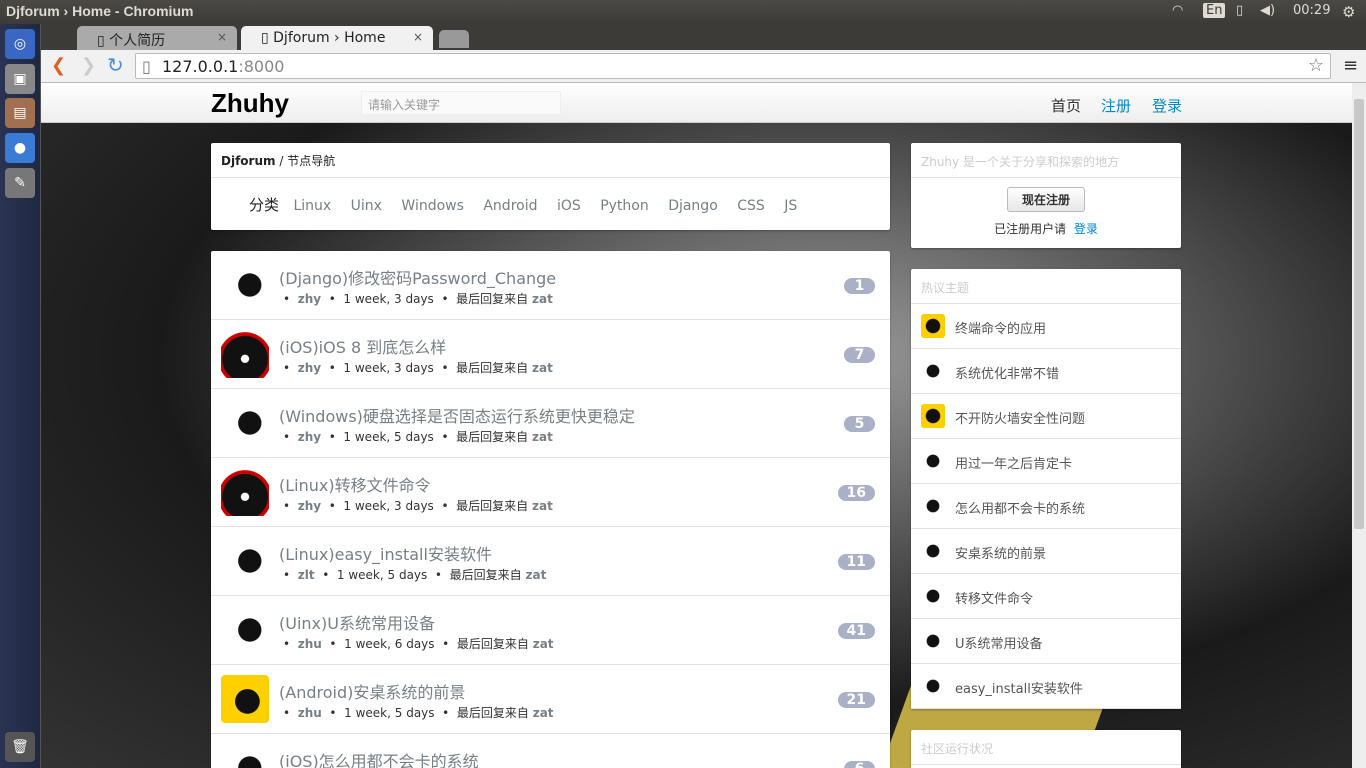  Describe the element at coordinates (1359, 314) in the screenshot. I see `scrollbar-thumb` at that location.